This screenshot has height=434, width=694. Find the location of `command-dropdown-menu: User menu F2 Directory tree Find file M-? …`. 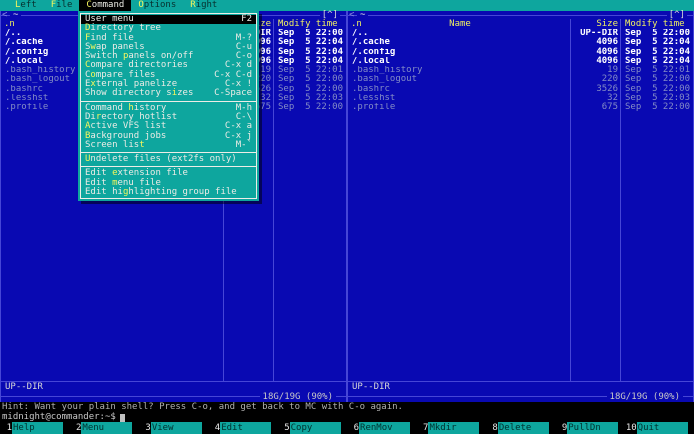

command-dropdown-menu: User menu F2 Directory tree Find file M-? … is located at coordinates (168, 106).